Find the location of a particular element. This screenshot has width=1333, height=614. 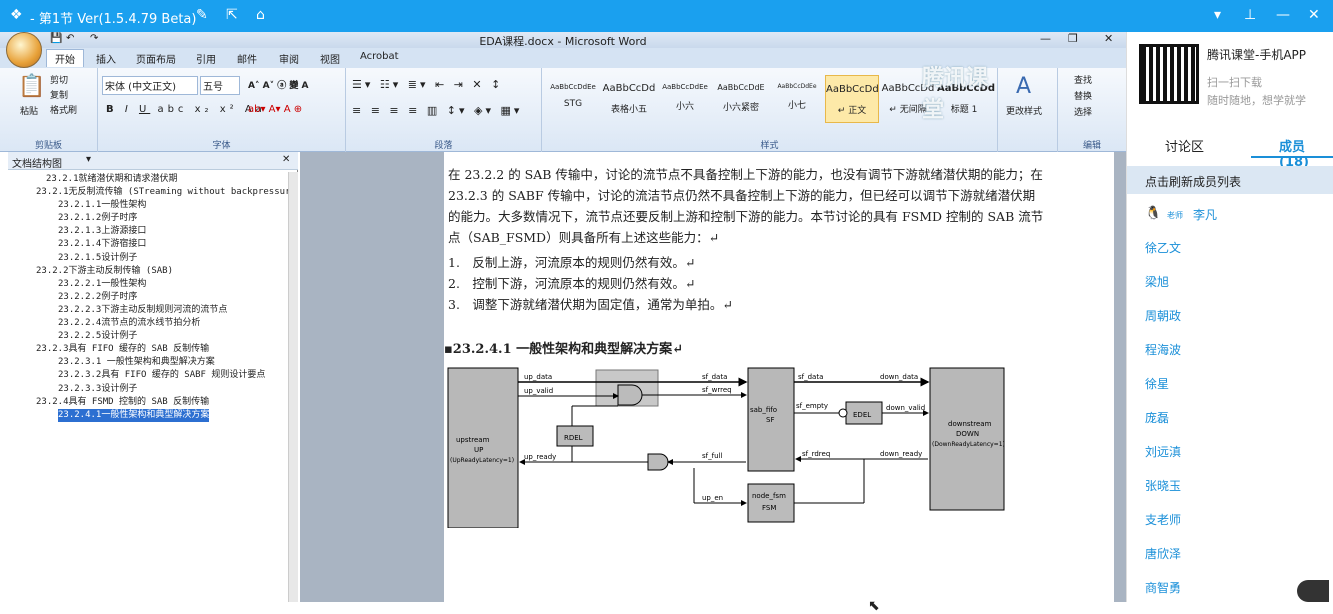

tab-mailings: 邮件 is located at coordinates (247, 58).